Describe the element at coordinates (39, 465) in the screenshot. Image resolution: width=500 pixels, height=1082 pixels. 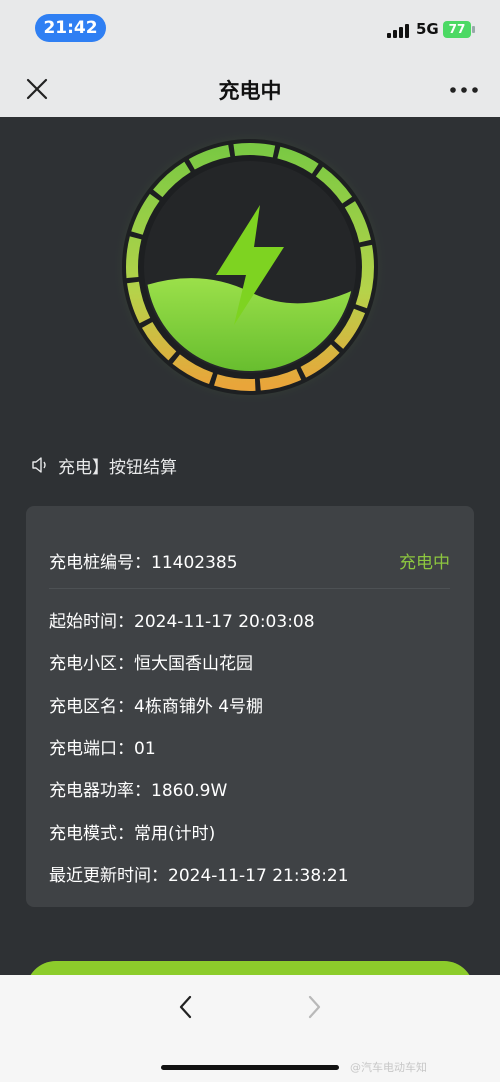
I see `speaker-icon` at that location.